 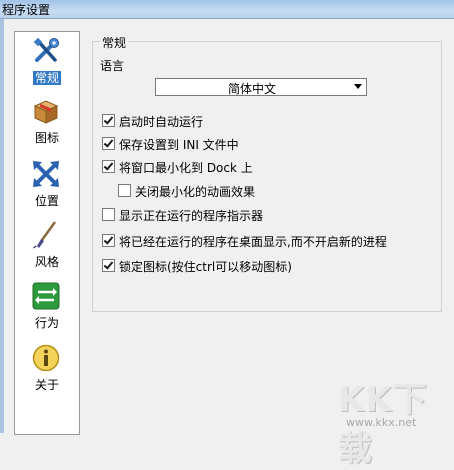 I want to click on sidebar-item-label: 位置, so click(x=46, y=201).